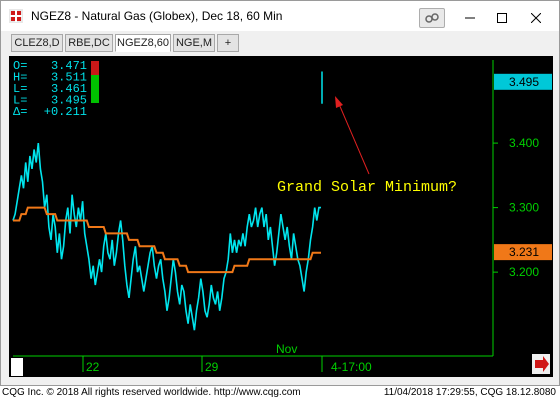 The image size is (560, 400). I want to click on scroll-thumb, so click(17, 367).